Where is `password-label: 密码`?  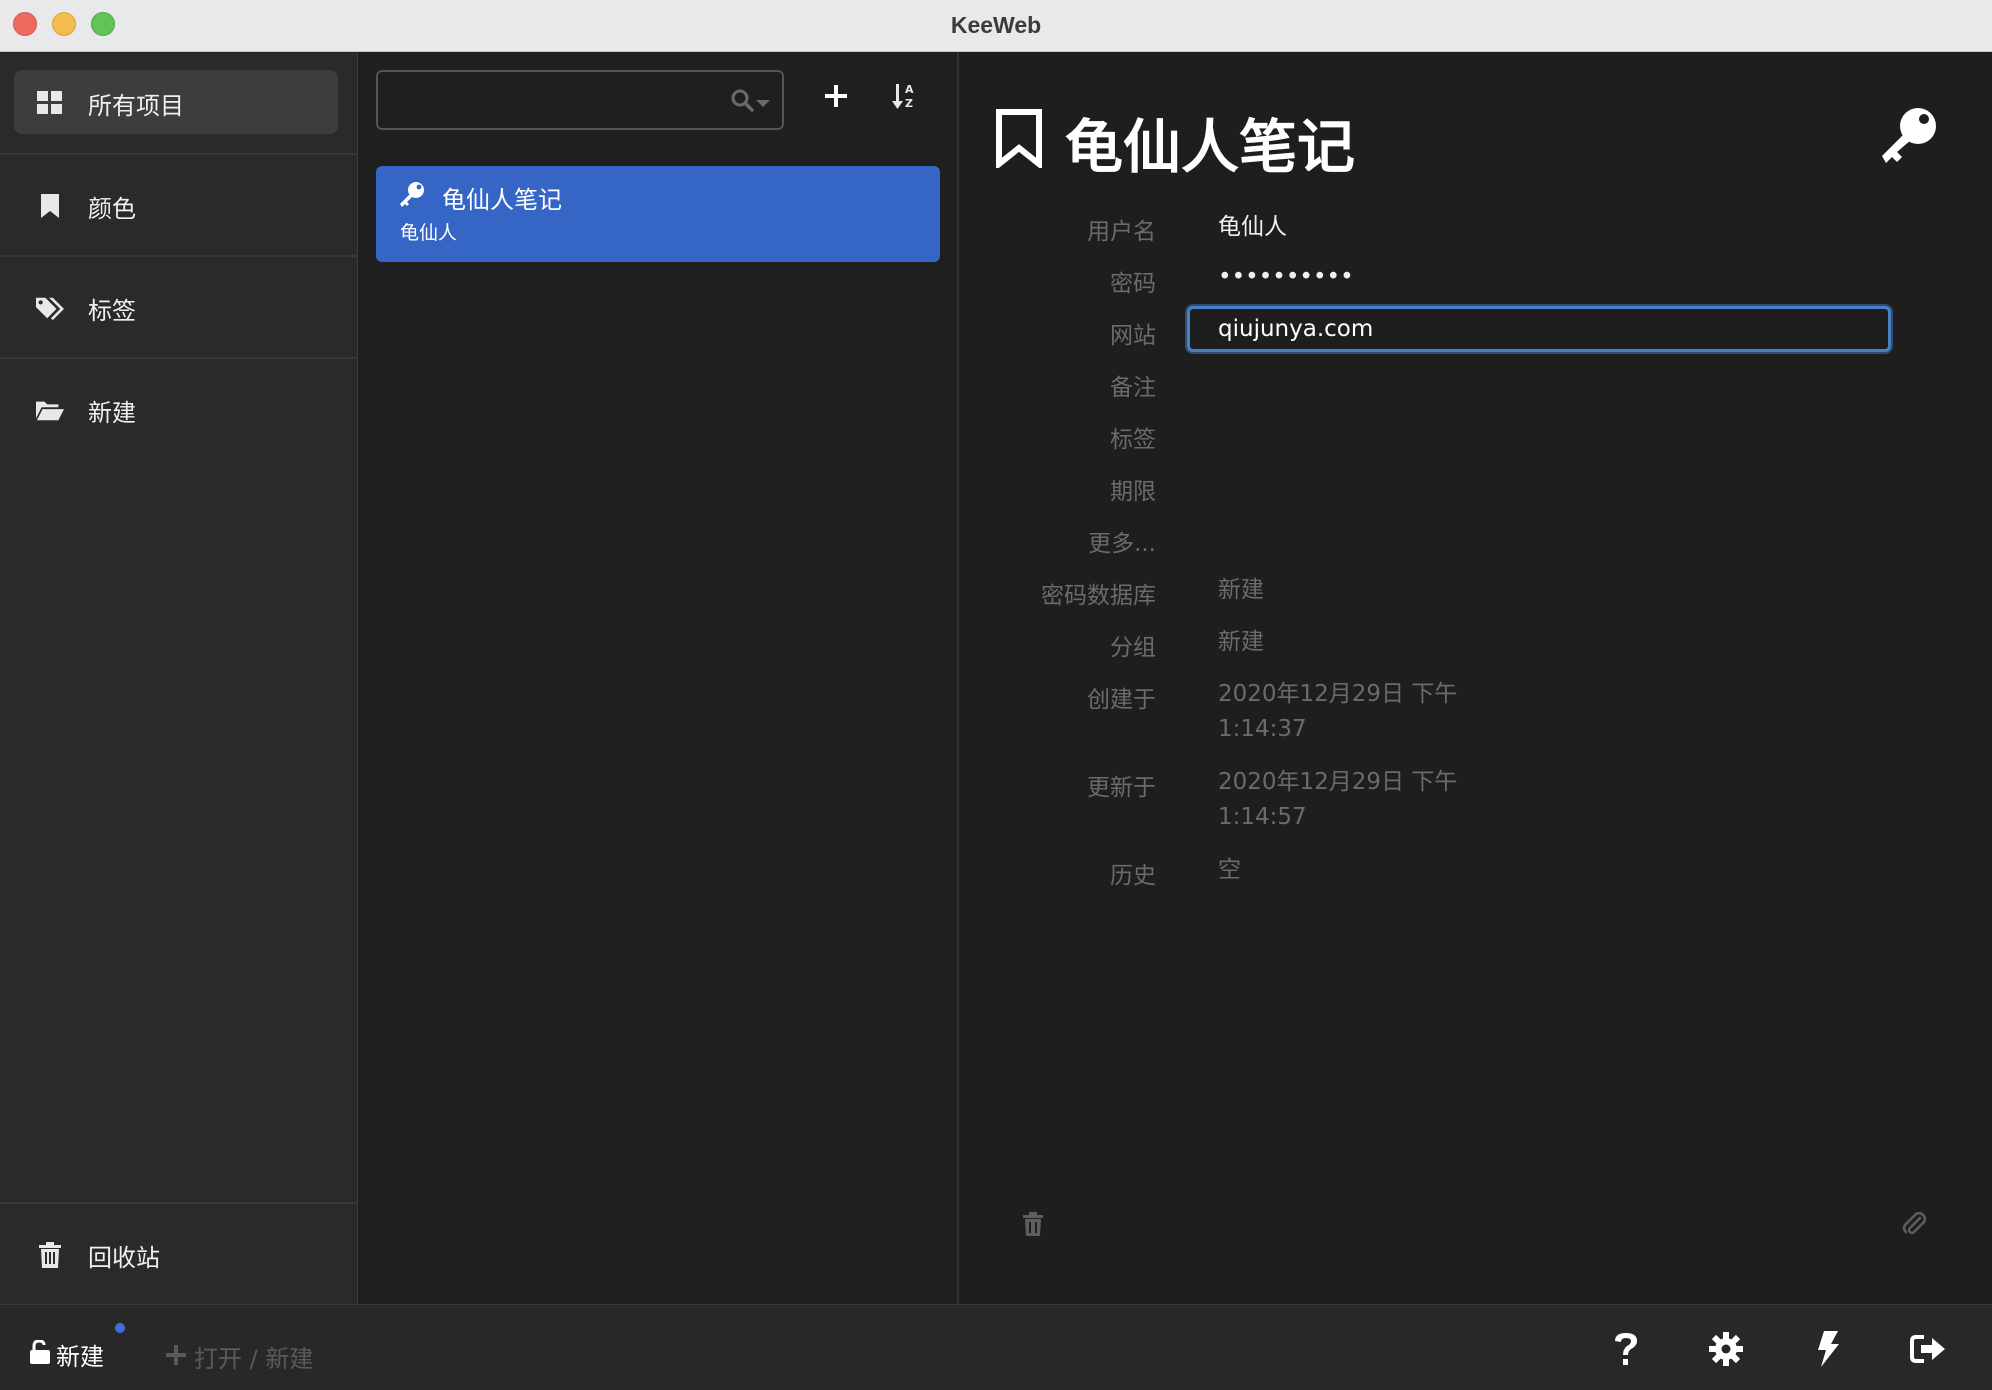
password-label: 密码 is located at coordinates (1133, 284).